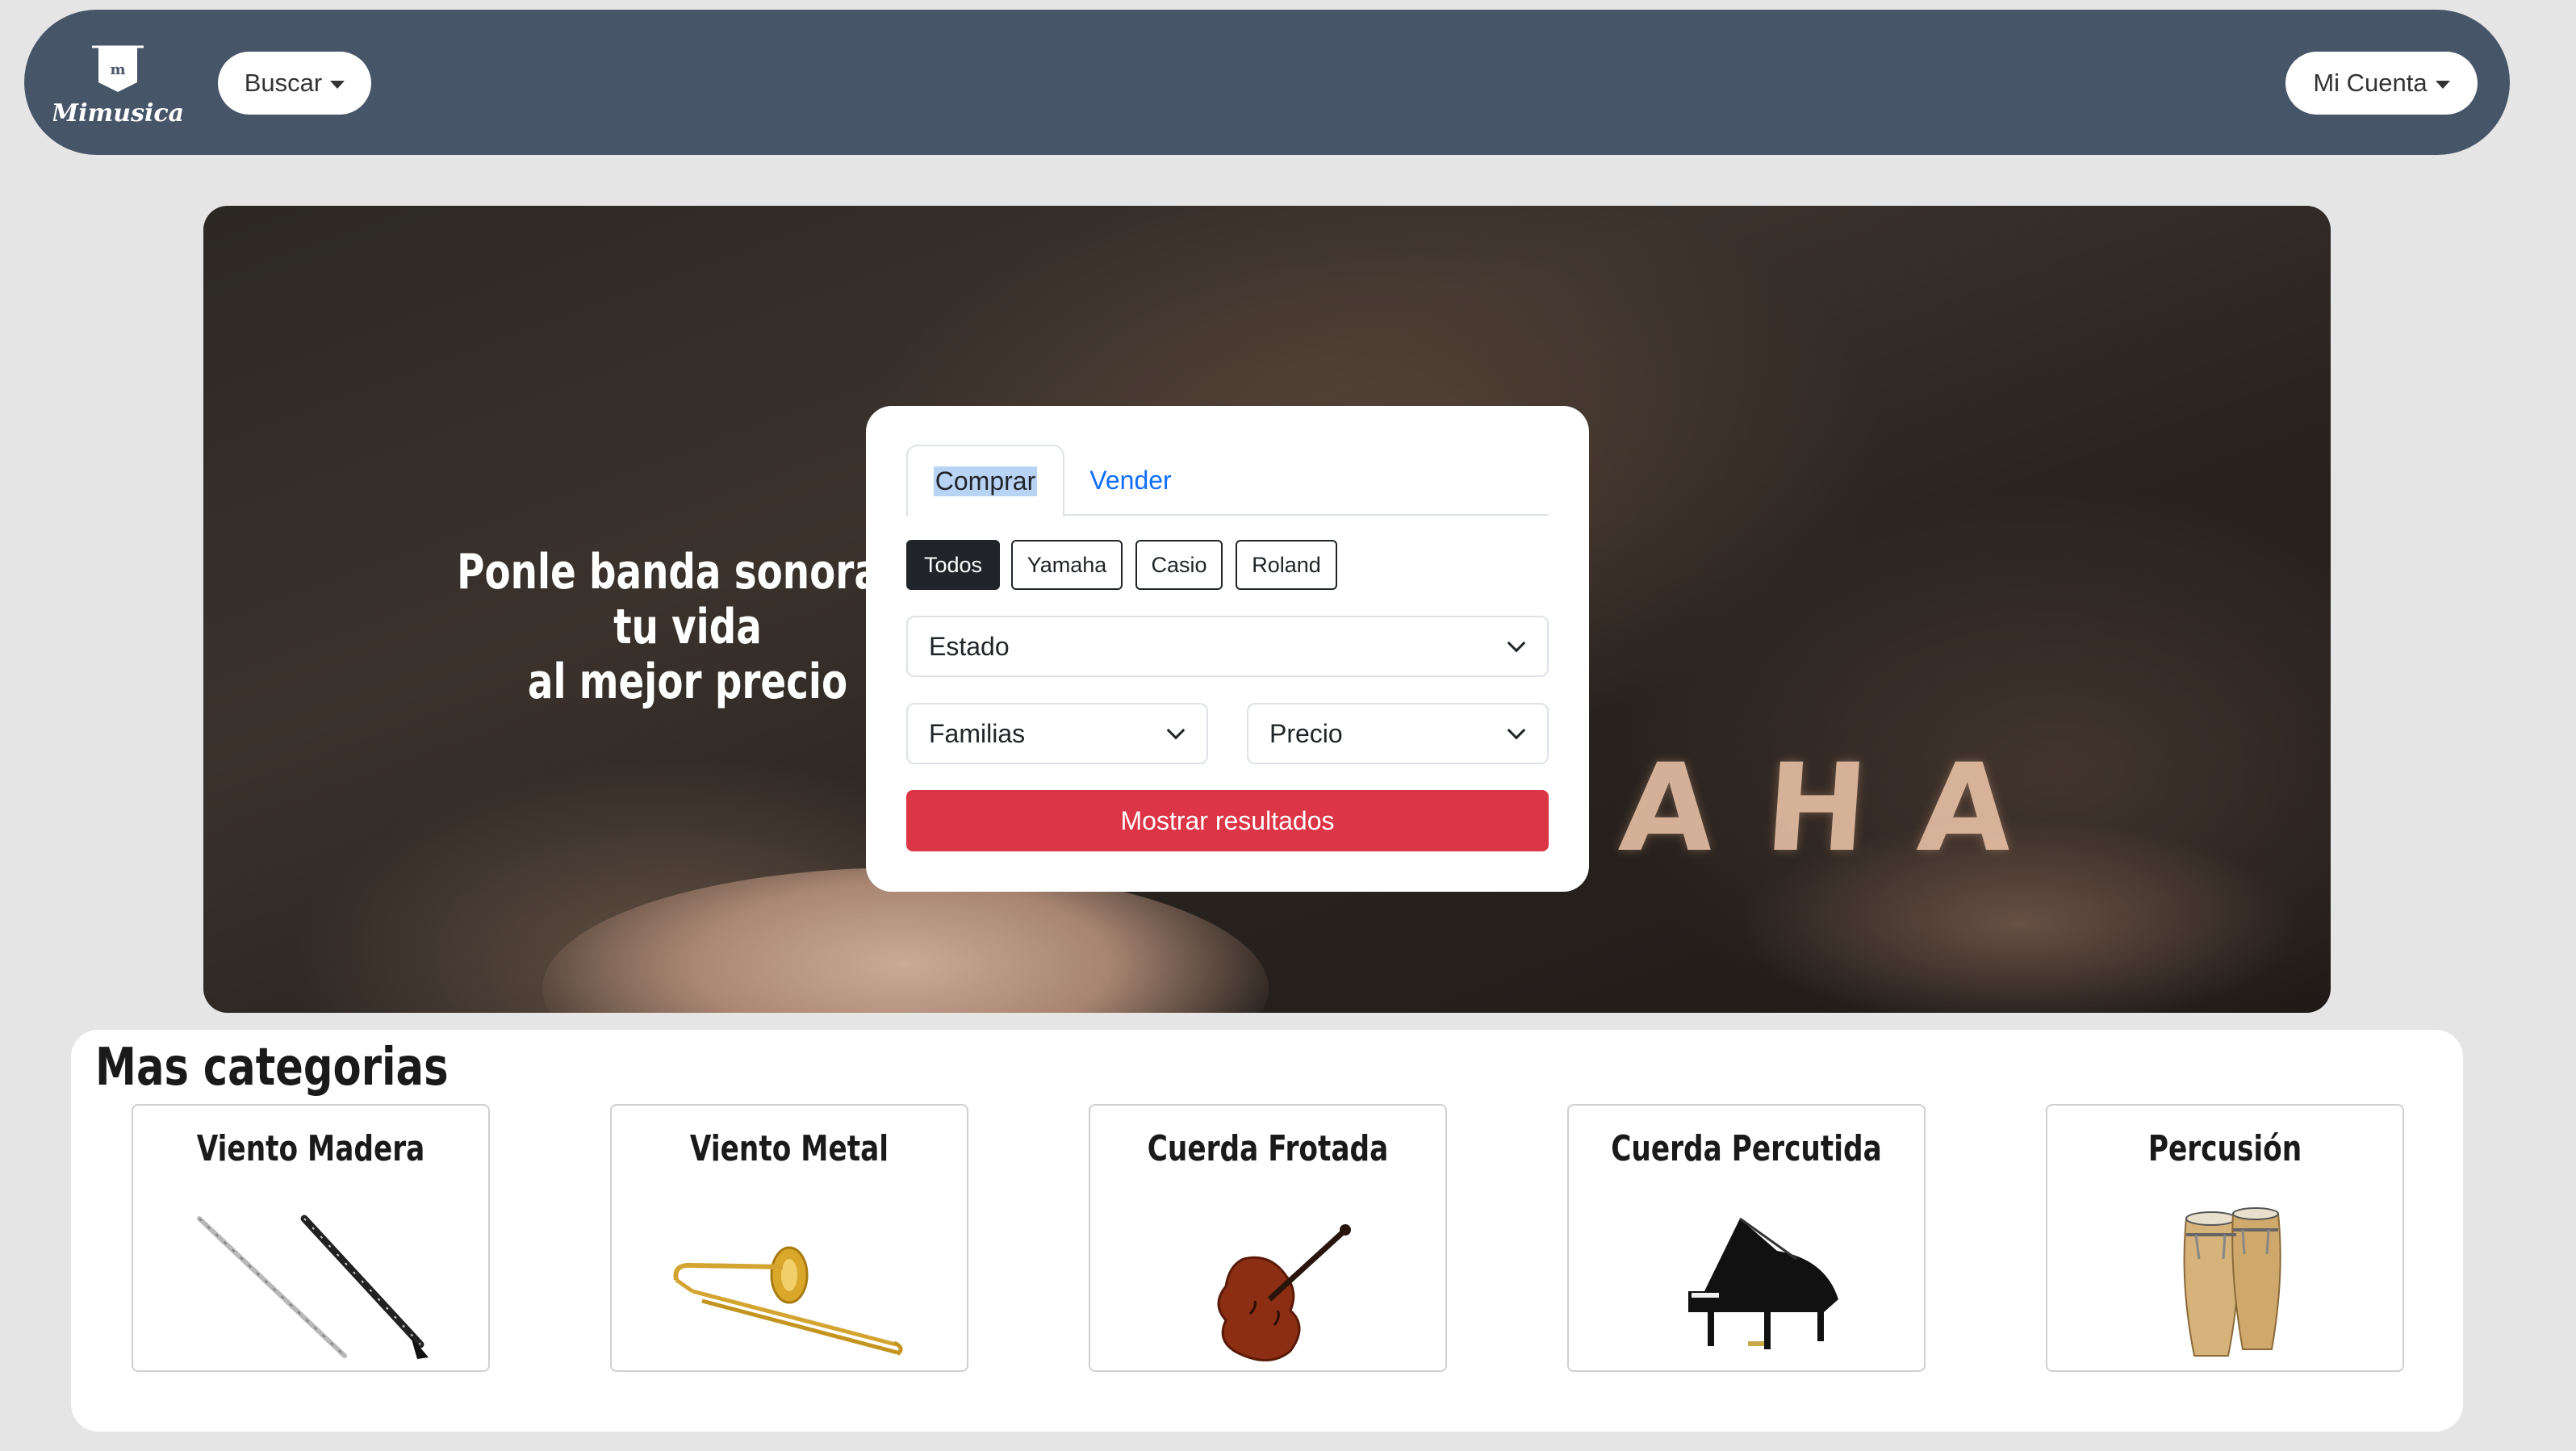  Describe the element at coordinates (272, 1068) in the screenshot. I see `categories-title: Mas categorias` at that location.